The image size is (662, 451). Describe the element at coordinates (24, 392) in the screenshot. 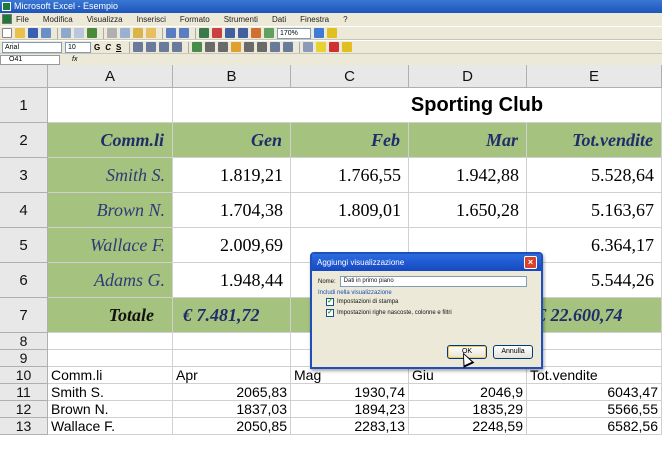

I see `row-header: 11` at that location.